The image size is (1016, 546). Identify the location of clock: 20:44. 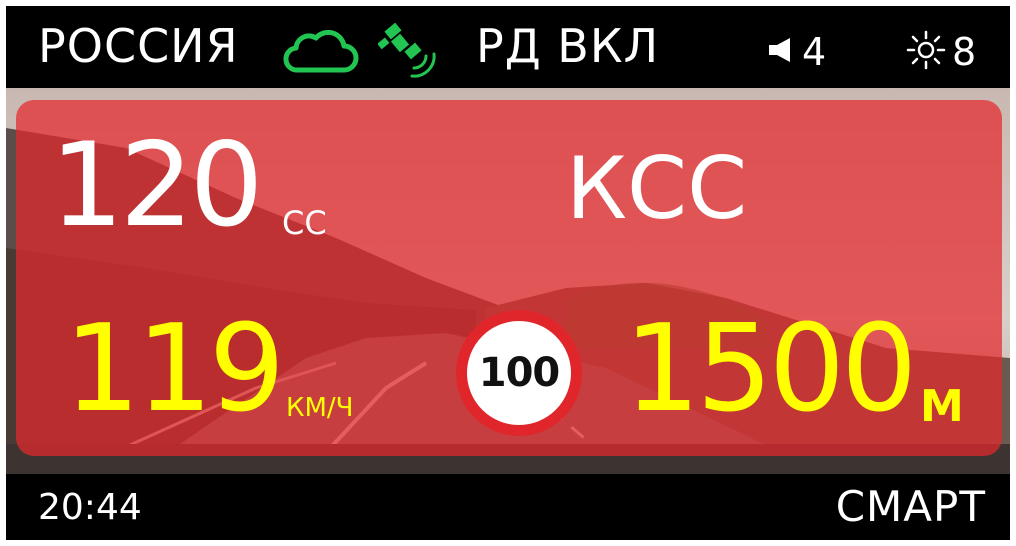
(90, 507).